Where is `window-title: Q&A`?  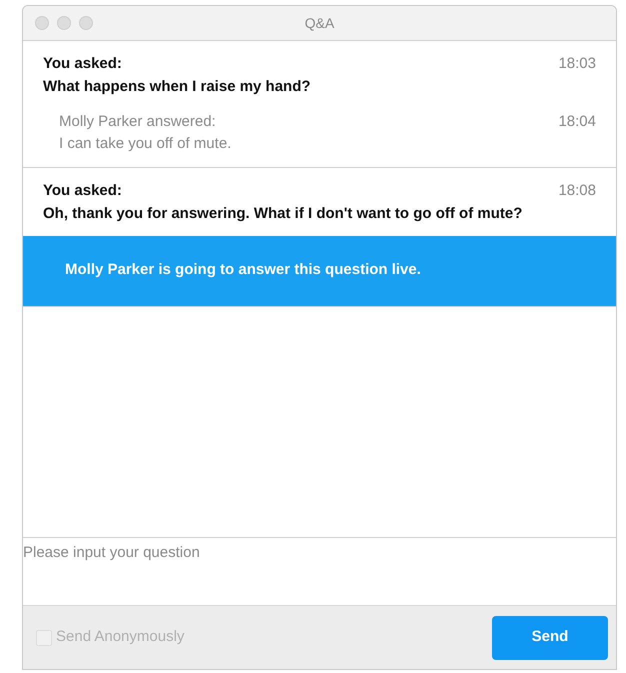 window-title: Q&A is located at coordinates (319, 23).